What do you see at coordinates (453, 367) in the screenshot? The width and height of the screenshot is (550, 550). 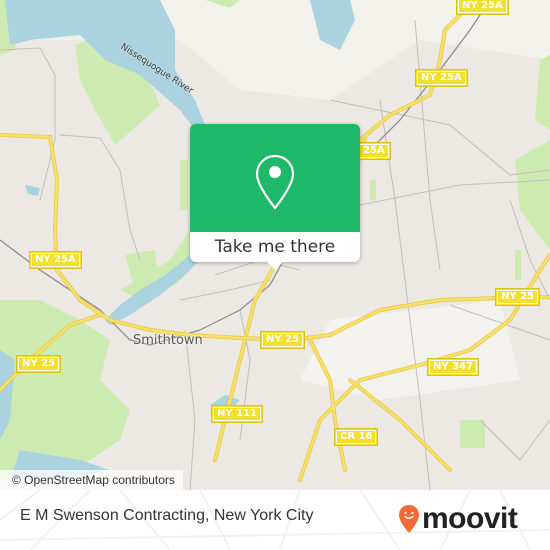 I see `road-shield: NY 347` at bounding box center [453, 367].